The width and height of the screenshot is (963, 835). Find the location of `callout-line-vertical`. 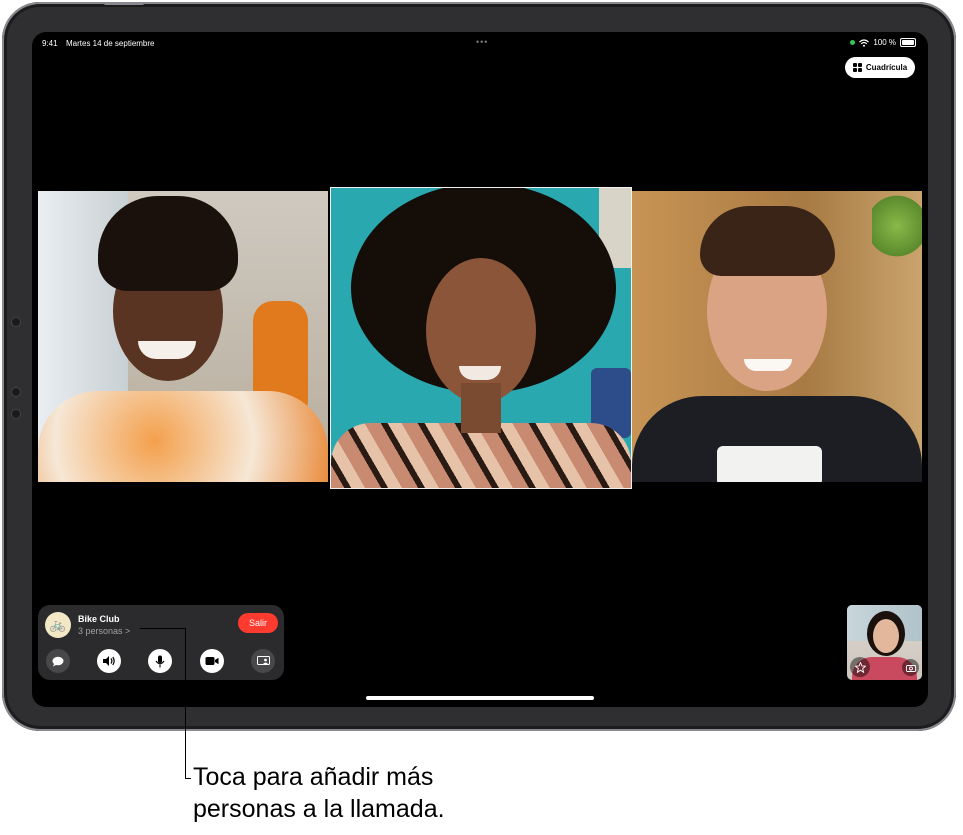

callout-line-vertical is located at coordinates (185, 703).